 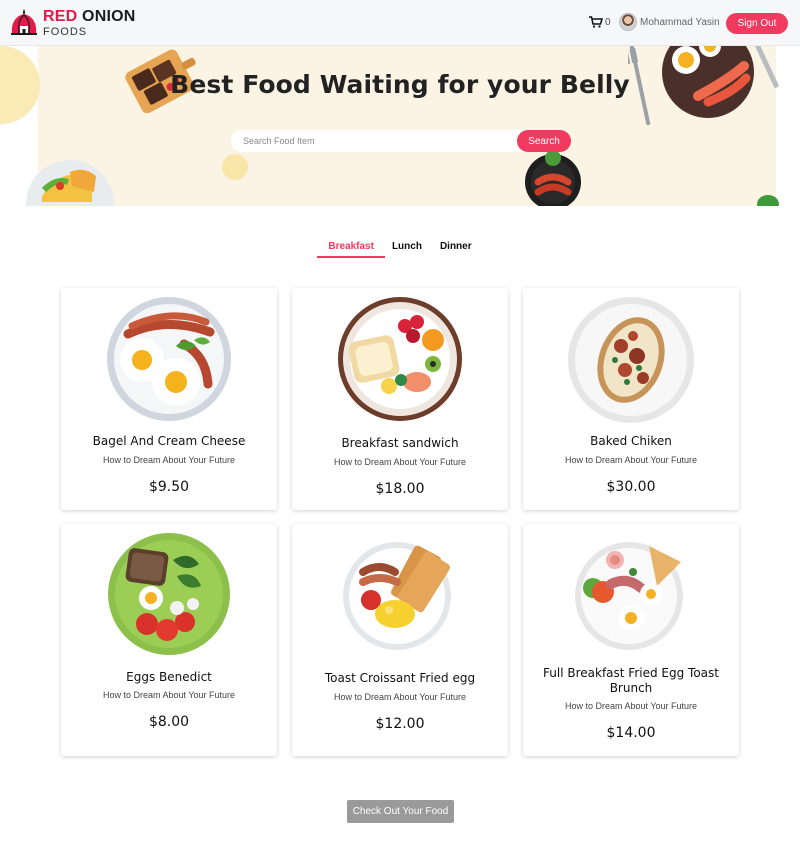 I want to click on meal-tabs: Breakfast Lunch Dinner, so click(x=400, y=249).